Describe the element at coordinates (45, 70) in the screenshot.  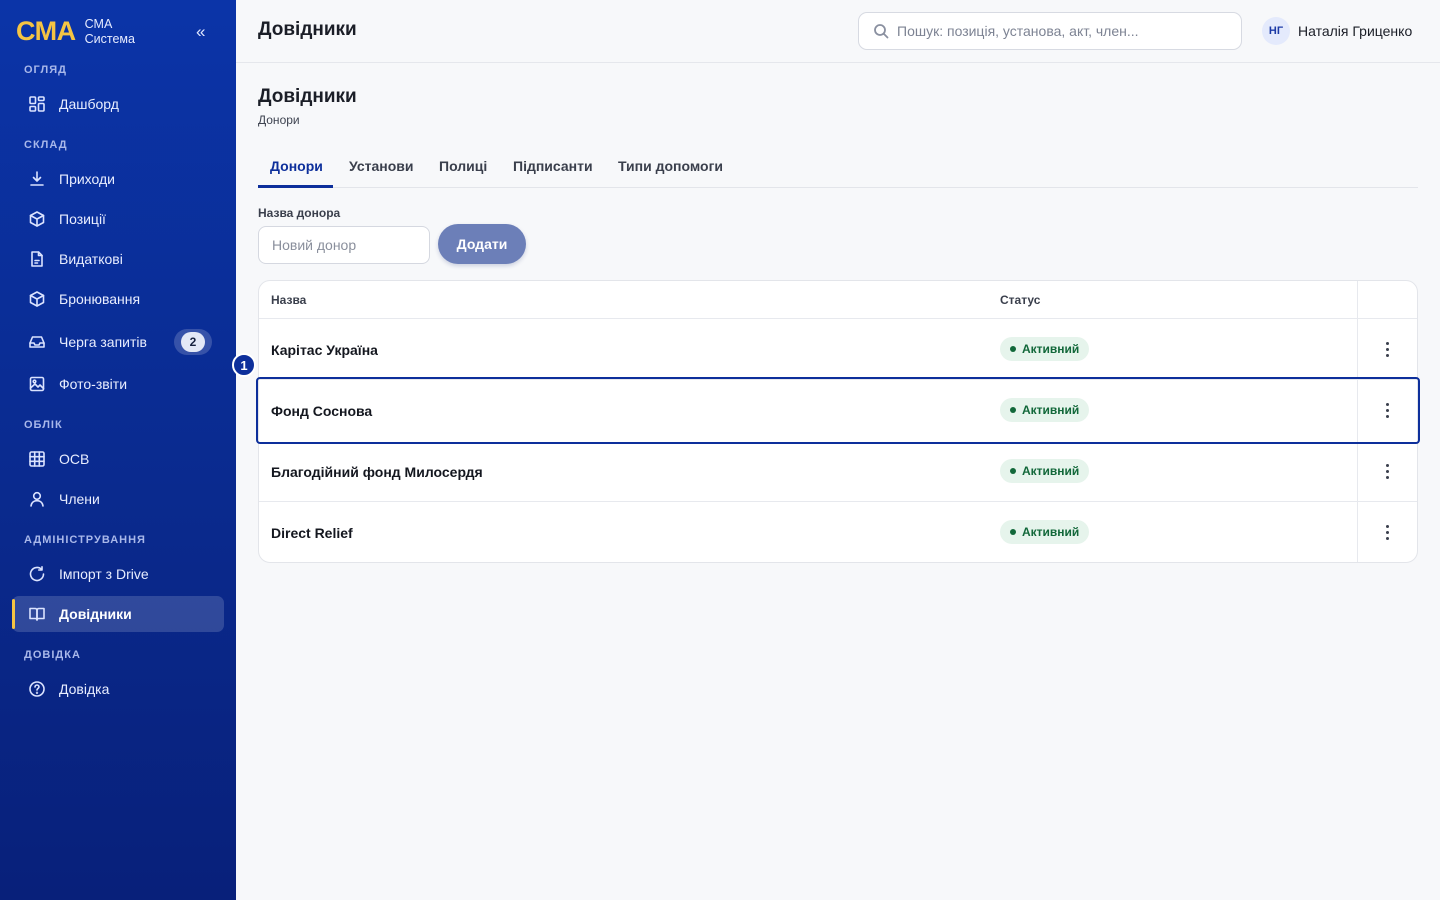
I see `section-overview: ОГЛЯД` at that location.